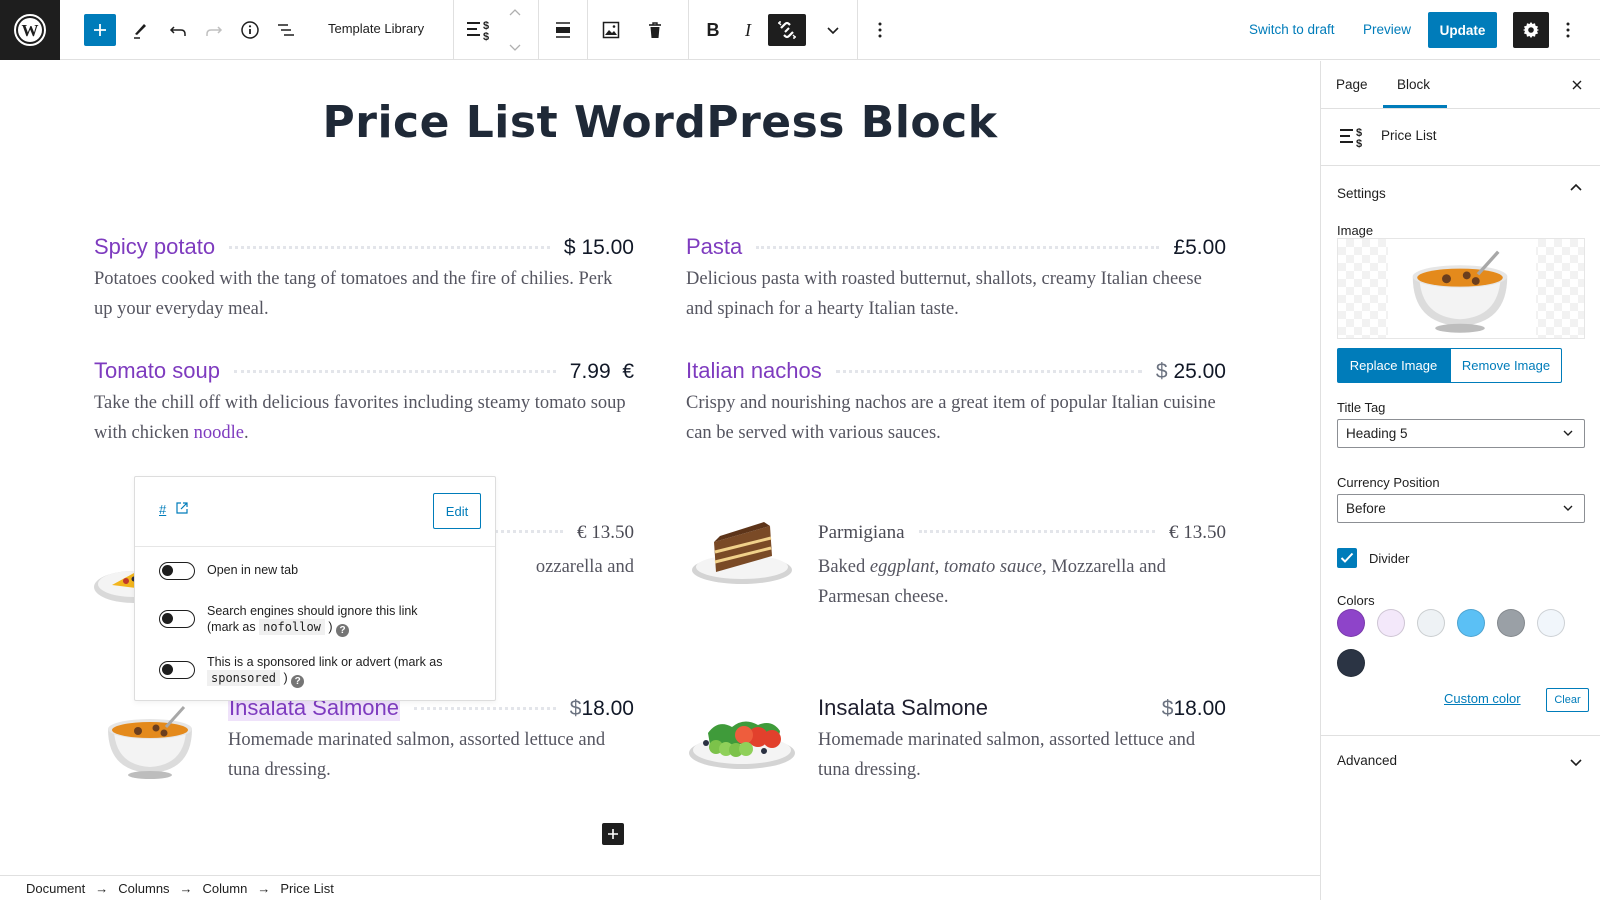 The height and width of the screenshot is (900, 1600). What do you see at coordinates (100, 30) in the screenshot?
I see `add-block-button` at bounding box center [100, 30].